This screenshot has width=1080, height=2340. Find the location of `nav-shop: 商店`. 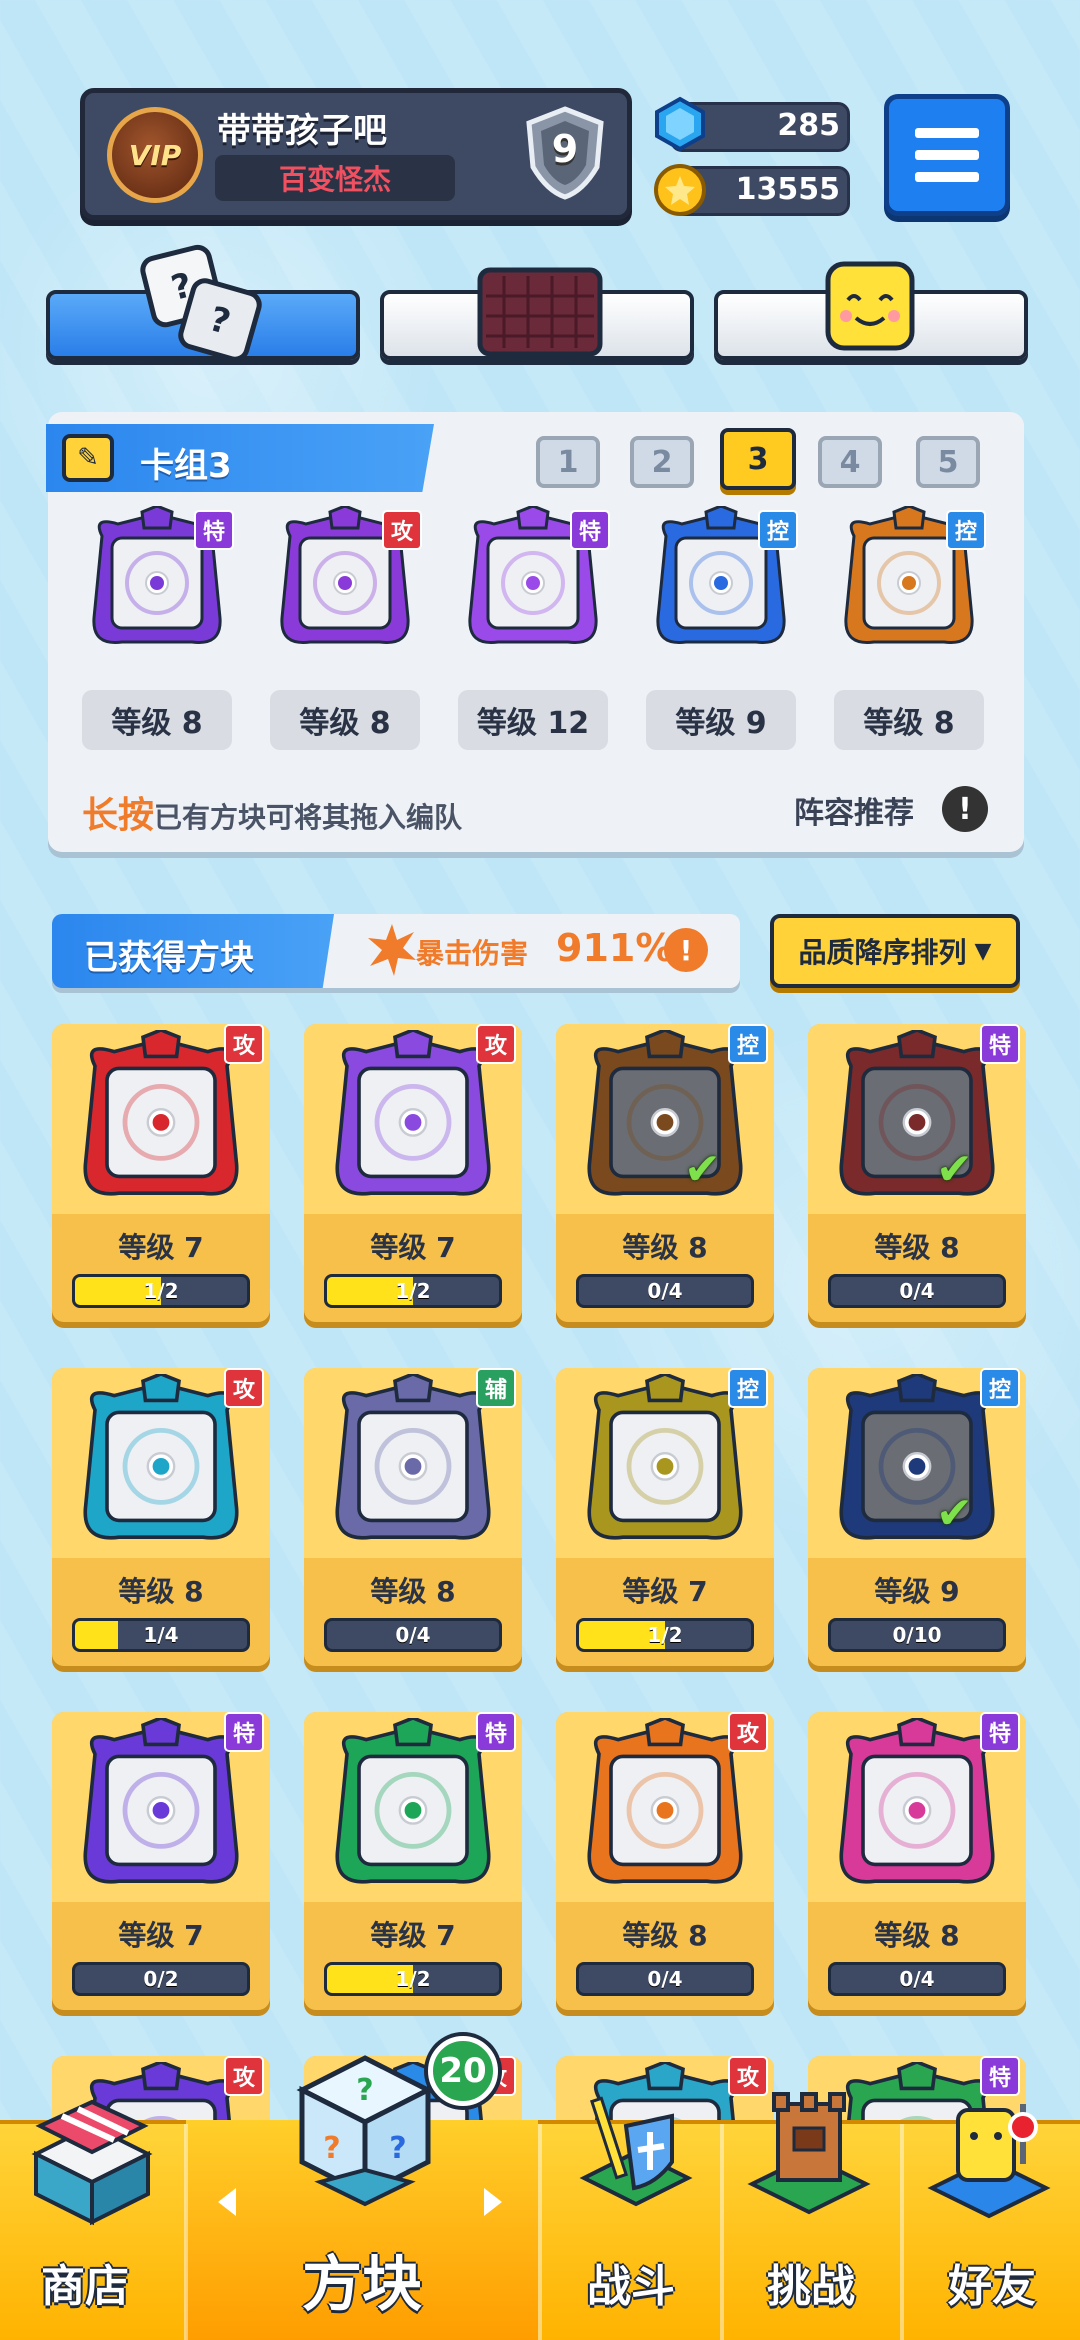

nav-shop: 商店 is located at coordinates (92, 2219).